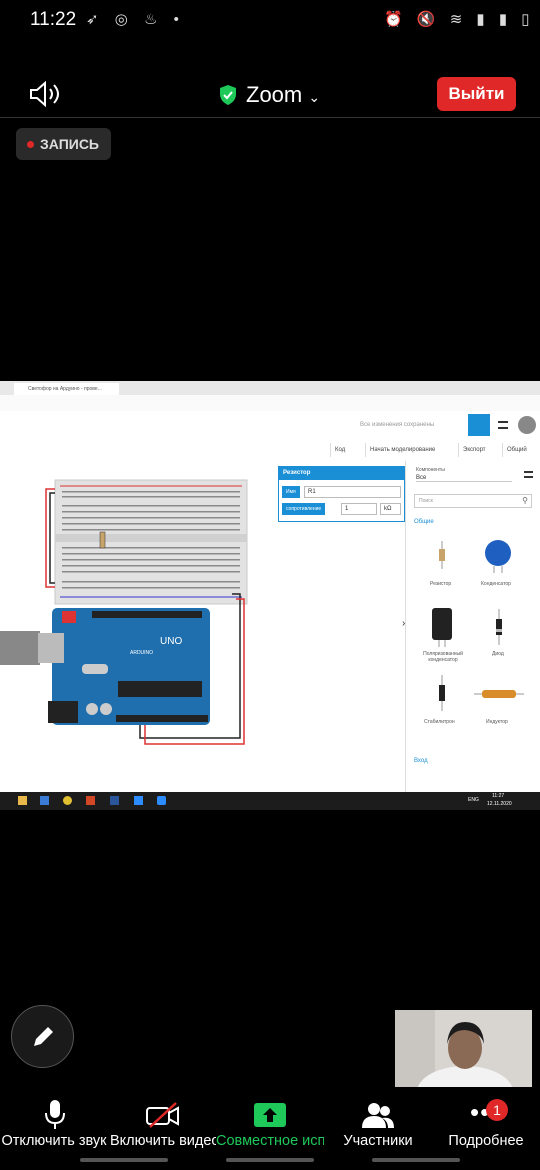 The height and width of the screenshot is (1170, 540). What do you see at coordinates (270, 21) in the screenshot?
I see `status-bar: 11:22 ➶ ◎ ♨ • ⏰ 🔇 ≋ ▮ ▮ ▯` at bounding box center [270, 21].